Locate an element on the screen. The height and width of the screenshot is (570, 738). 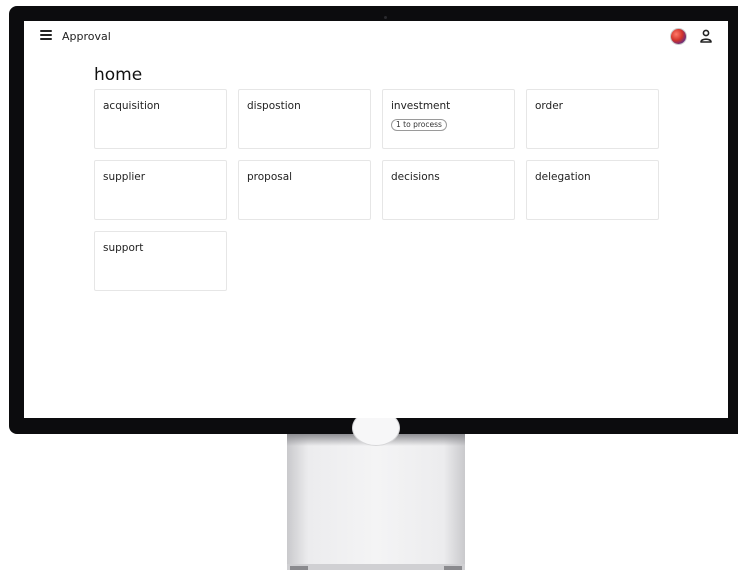
card-label: dispostion is located at coordinates (274, 106).